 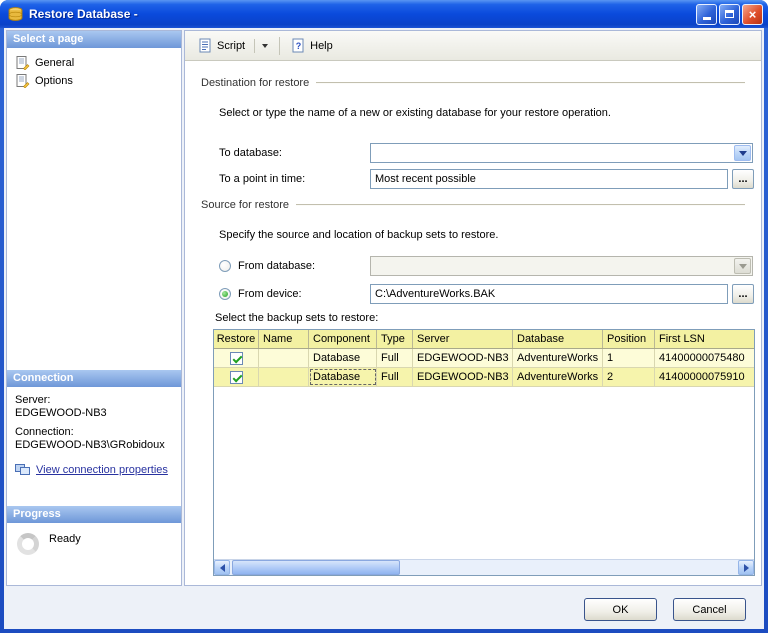 I want to click on horizontal-scrollbar, so click(x=484, y=567).